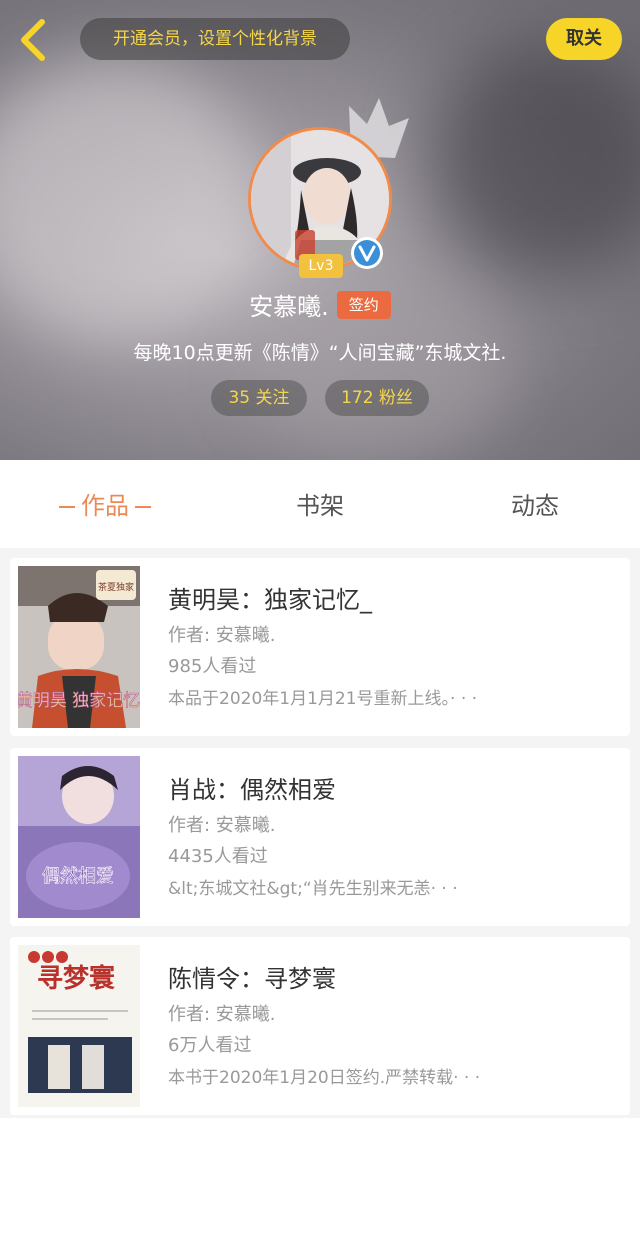  What do you see at coordinates (252, 790) in the screenshot?
I see `book-title: 肖战：偶然相爱` at bounding box center [252, 790].